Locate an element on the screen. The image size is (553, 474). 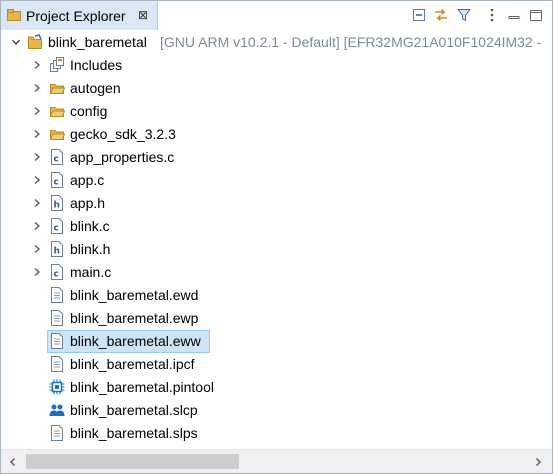
tree-item-label: blink_baremetal.slps is located at coordinates (134, 433).